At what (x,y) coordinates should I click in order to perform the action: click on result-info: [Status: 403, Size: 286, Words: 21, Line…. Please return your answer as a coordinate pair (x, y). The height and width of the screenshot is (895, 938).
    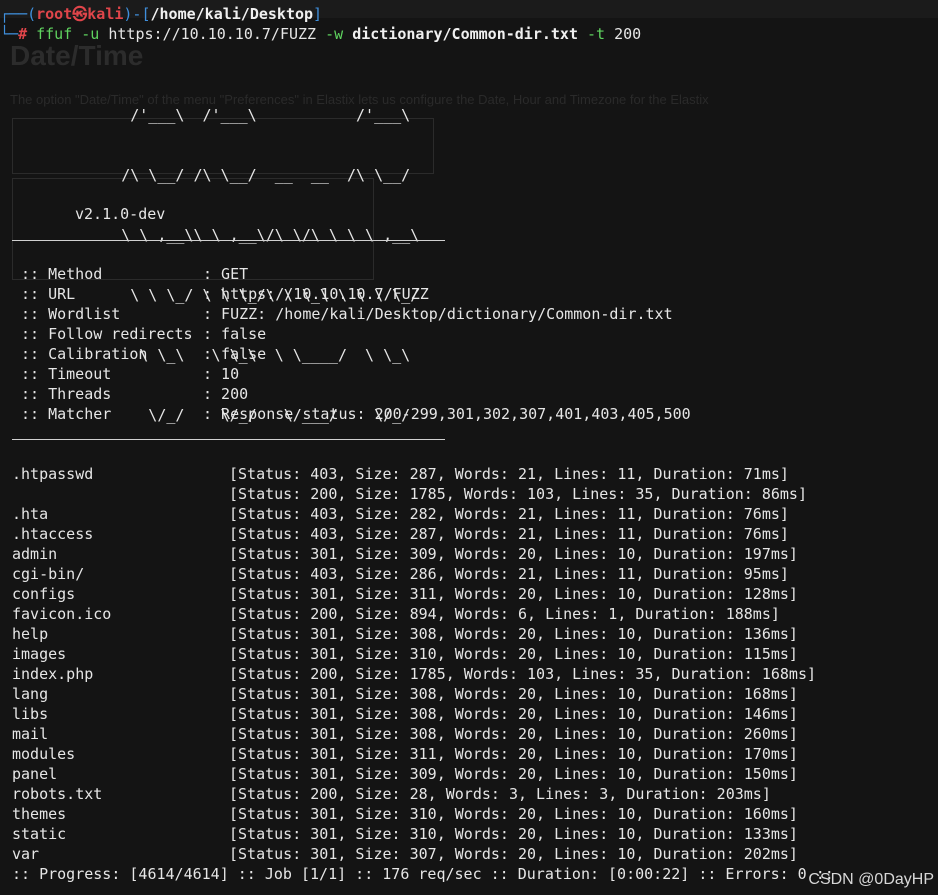
    Looking at the image, I should click on (509, 574).